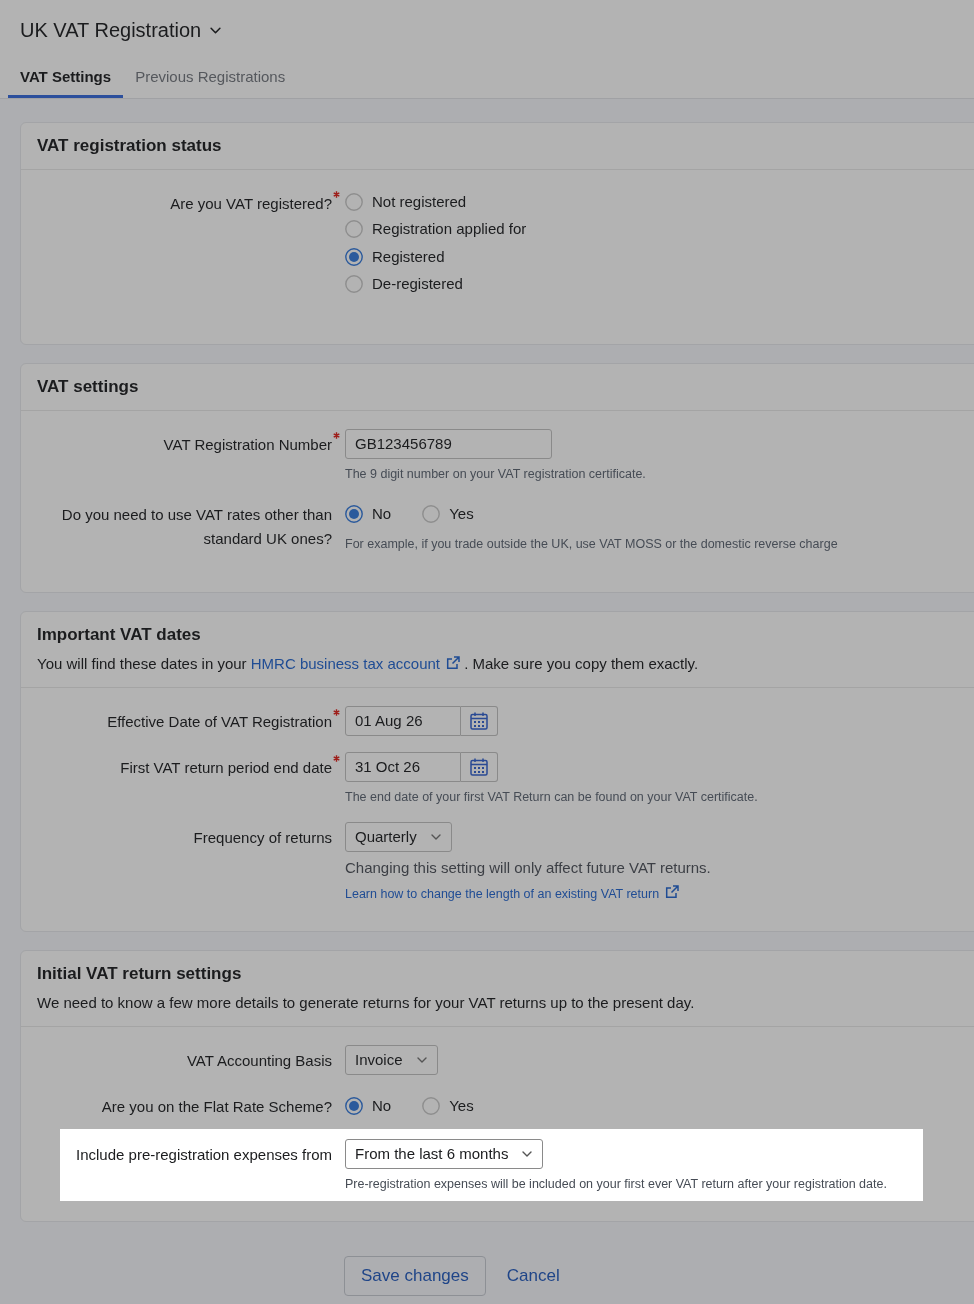  Describe the element at coordinates (119, 635) in the screenshot. I see `section-title: Important VAT dates` at that location.